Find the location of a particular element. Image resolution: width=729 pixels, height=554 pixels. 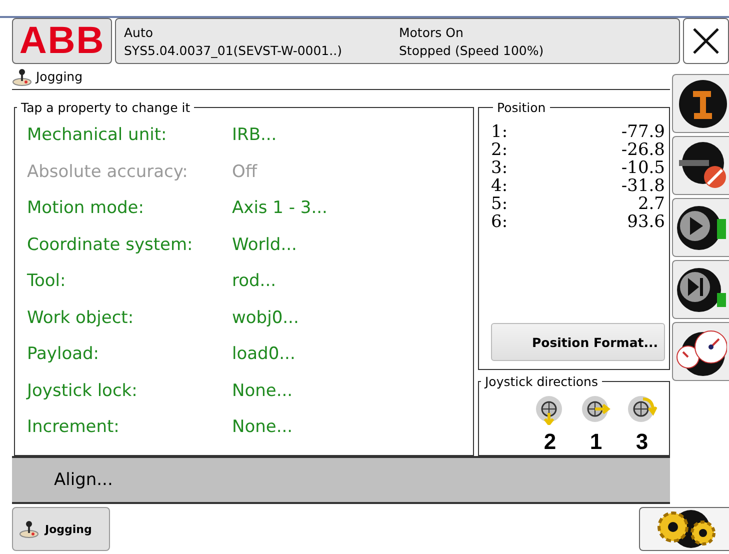

close-button is located at coordinates (706, 41).